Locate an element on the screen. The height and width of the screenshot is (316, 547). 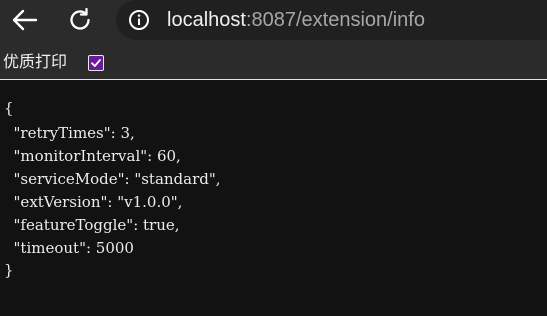
address-bar: localhost:8087/extension/info is located at coordinates (331, 20).